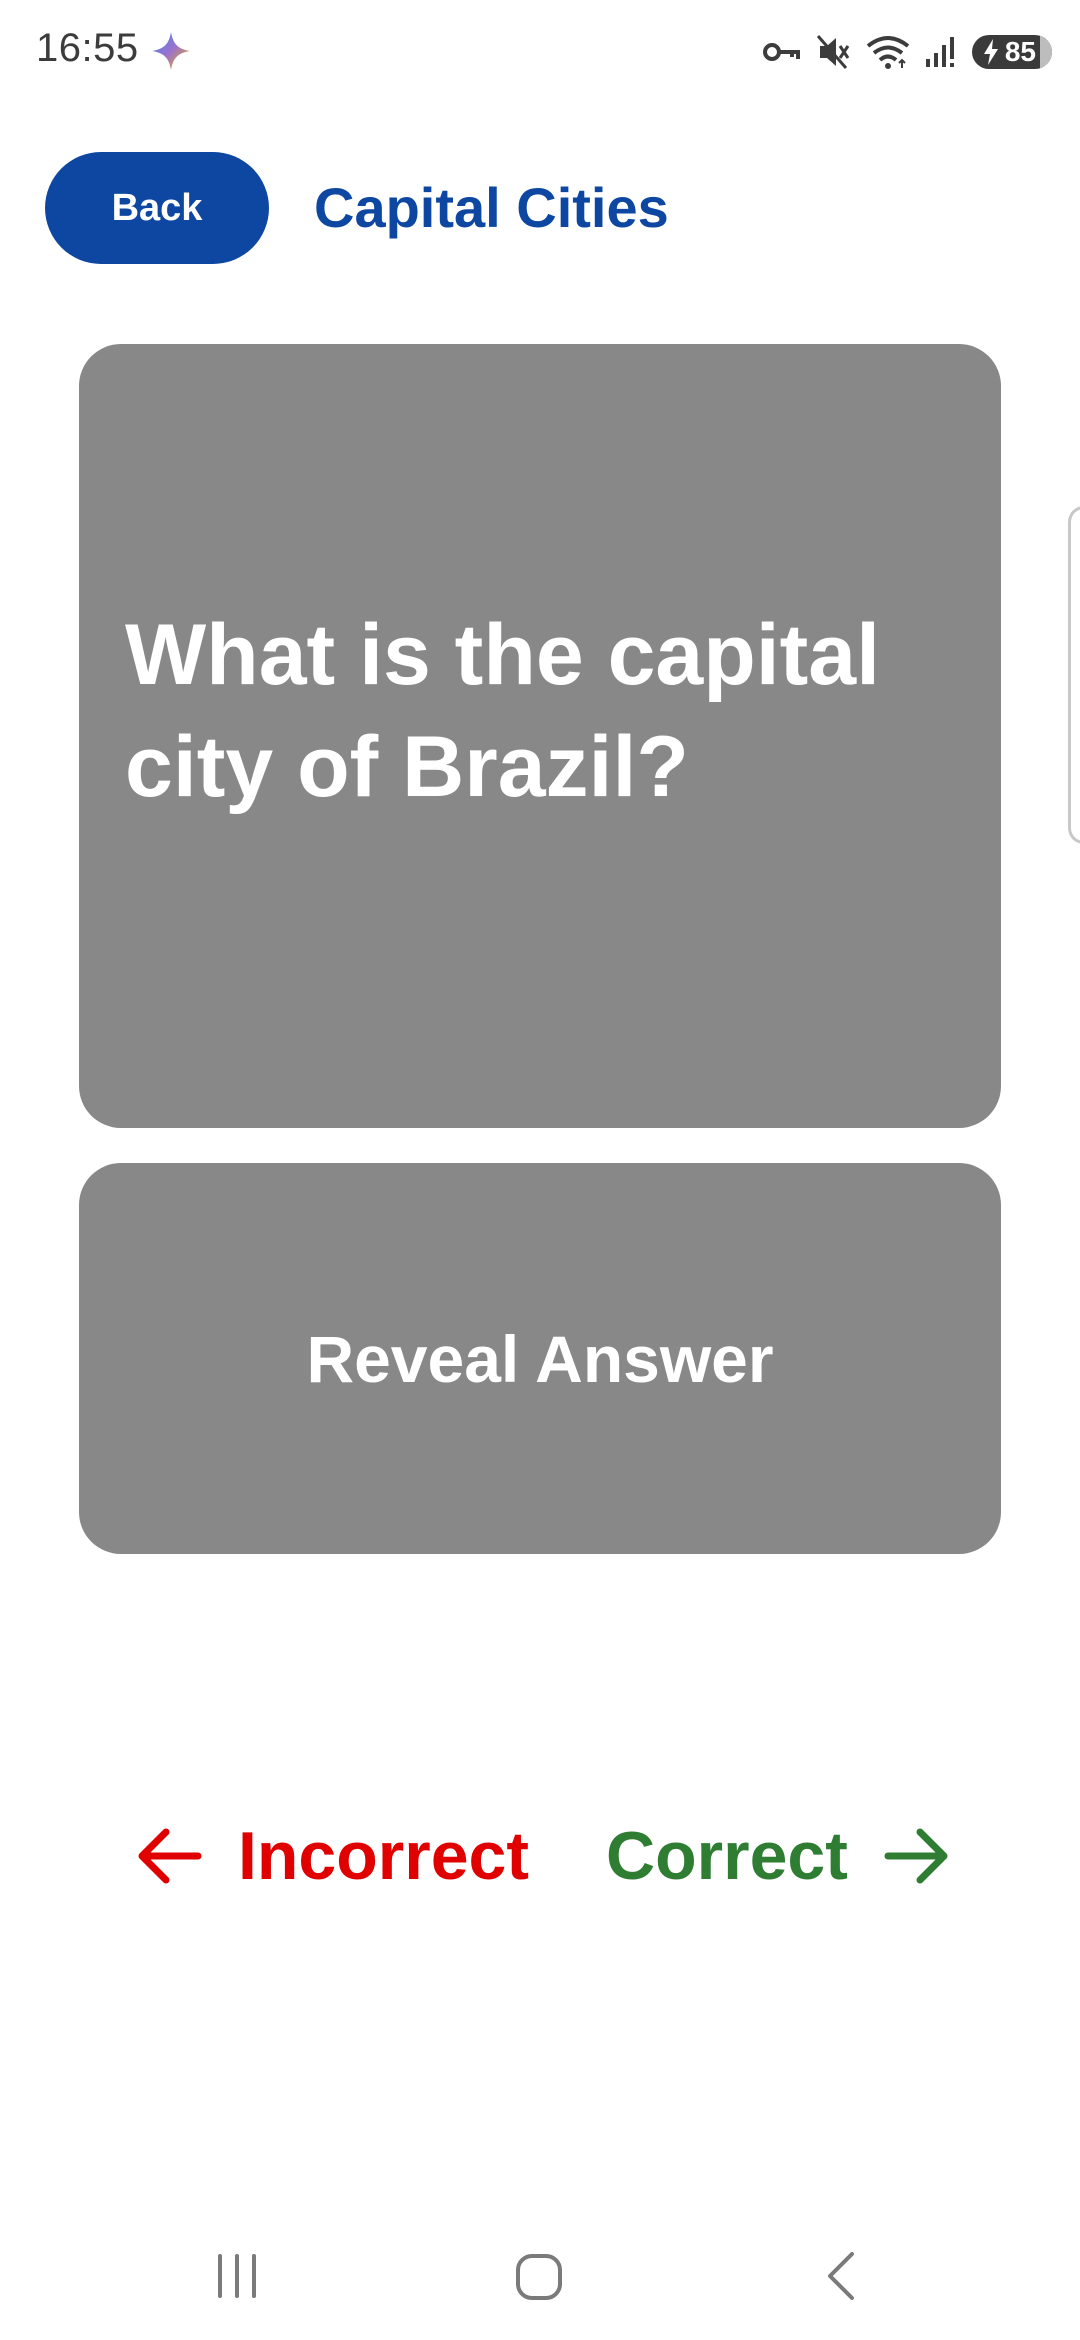 This screenshot has width=1080, height=2340. I want to click on wifi-icon, so click(888, 52).